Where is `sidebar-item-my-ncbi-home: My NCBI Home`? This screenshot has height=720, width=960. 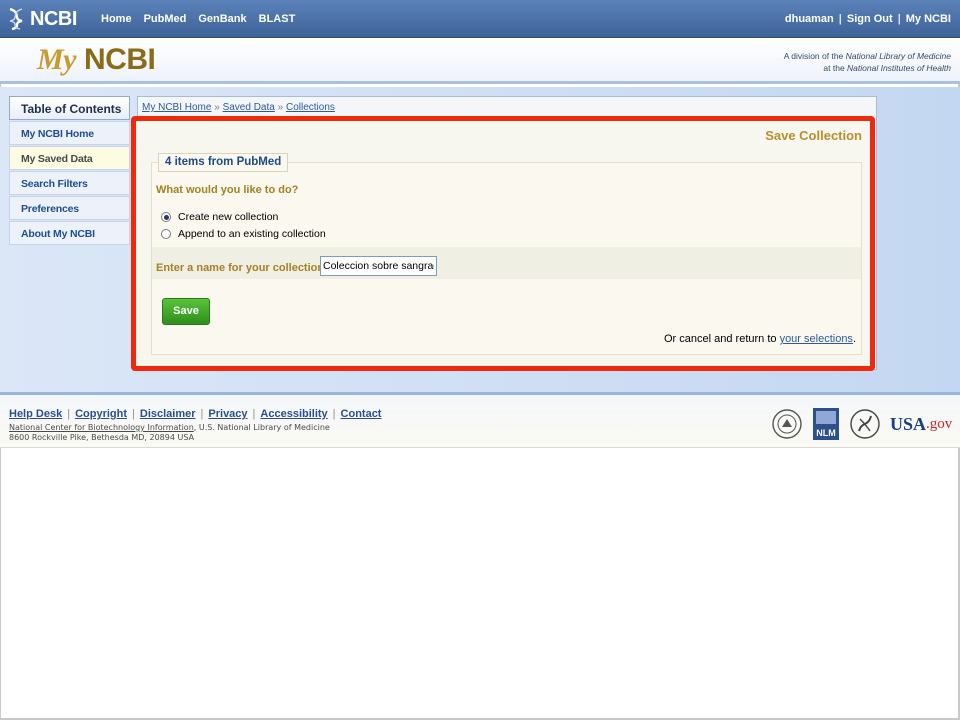 sidebar-item-my-ncbi-home: My NCBI Home is located at coordinates (69, 133).